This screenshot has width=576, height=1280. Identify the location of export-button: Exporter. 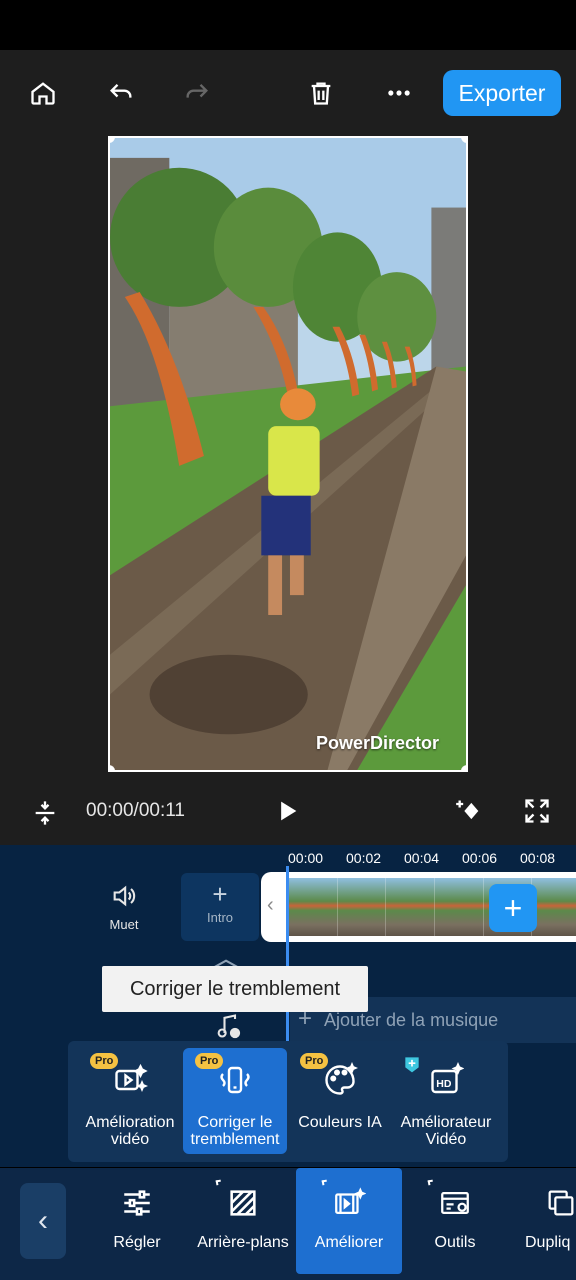
(502, 93).